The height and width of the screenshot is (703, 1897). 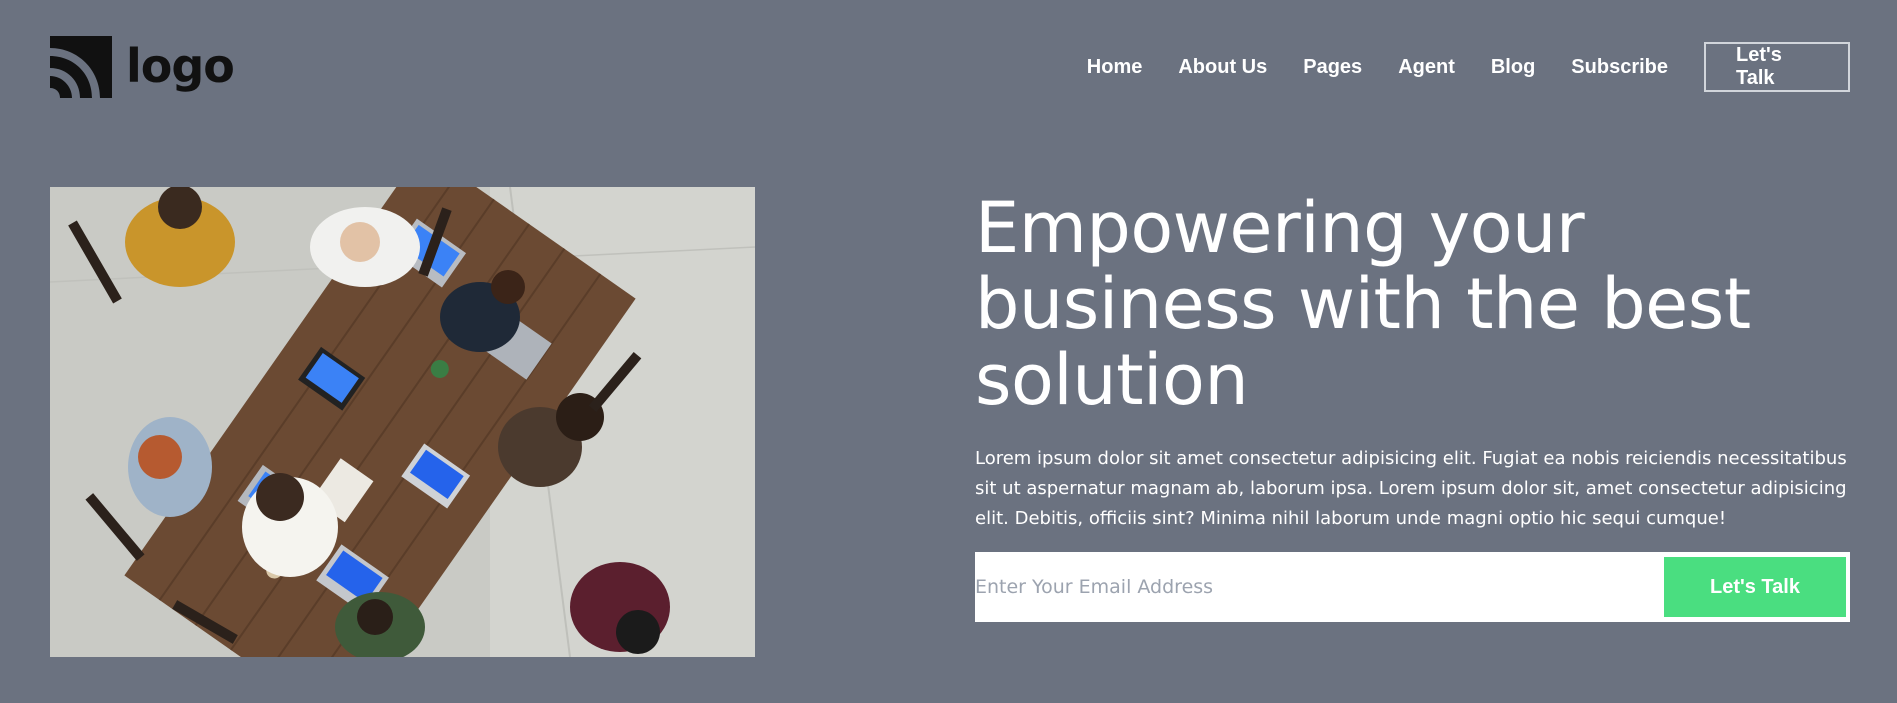 I want to click on nav-item-home: Home, so click(x=1115, y=67).